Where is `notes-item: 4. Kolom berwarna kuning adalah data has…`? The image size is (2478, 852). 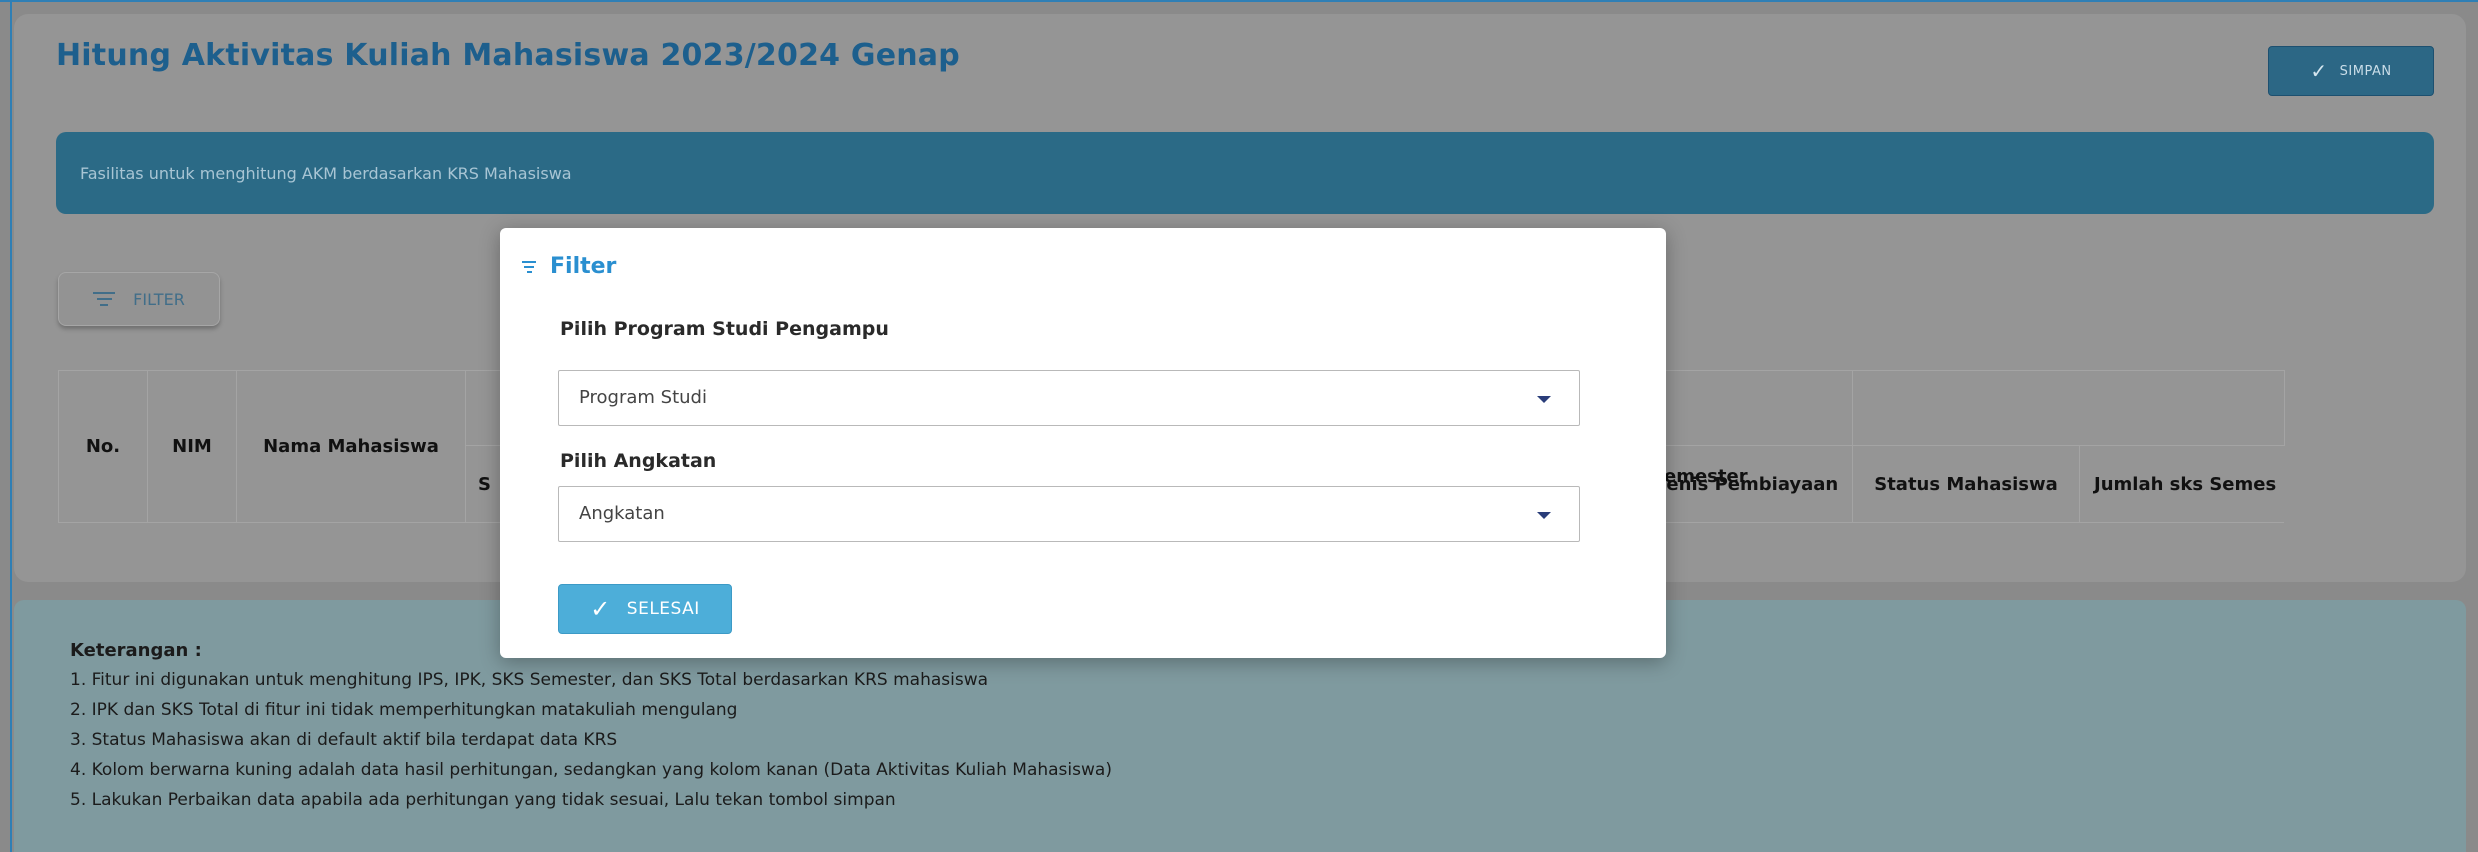
notes-item: 4. Kolom berwarna kuning adalah data has… is located at coordinates (591, 770).